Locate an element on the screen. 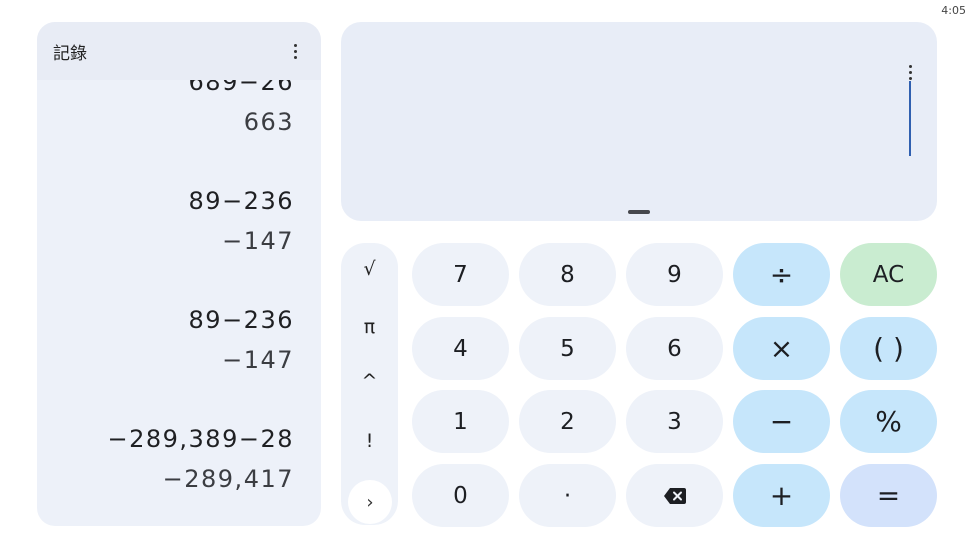  history-entry: −289,389−28 −289,417 is located at coordinates (165, 459).